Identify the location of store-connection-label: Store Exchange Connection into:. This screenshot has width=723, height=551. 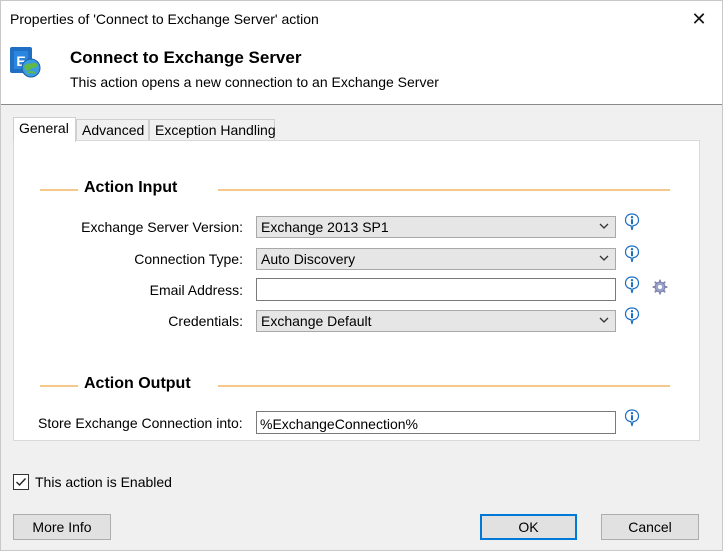
(140, 423).